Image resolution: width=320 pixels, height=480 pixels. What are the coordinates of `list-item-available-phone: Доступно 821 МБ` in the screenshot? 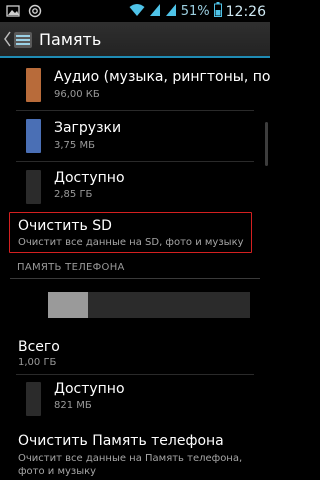 It's located at (135, 398).